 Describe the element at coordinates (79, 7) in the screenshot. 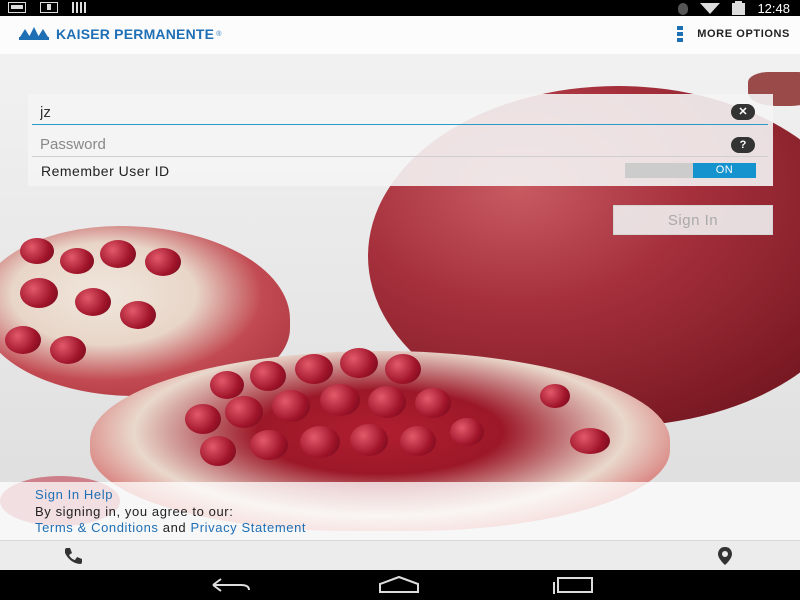

I see `signal-bars-icon` at that location.